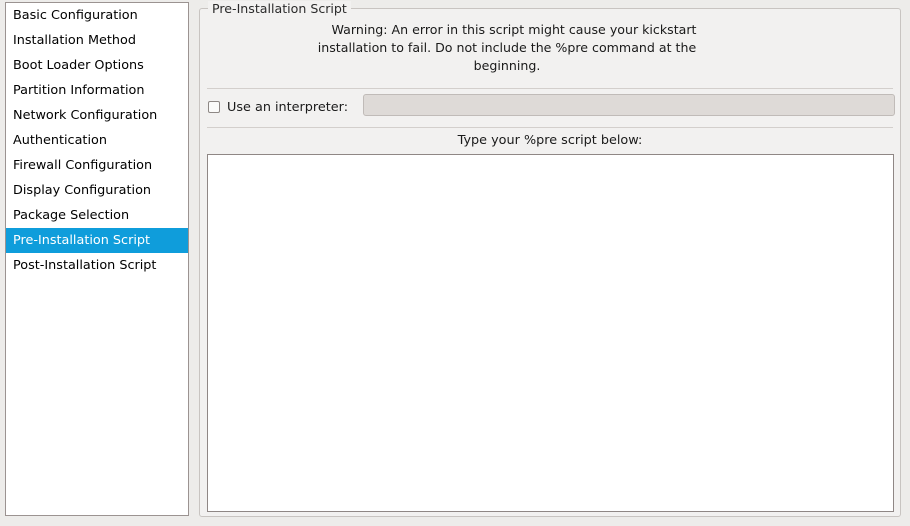 This screenshot has width=910, height=526. I want to click on sidebar-item-post-installation-script: Post-Installation Script, so click(97, 265).